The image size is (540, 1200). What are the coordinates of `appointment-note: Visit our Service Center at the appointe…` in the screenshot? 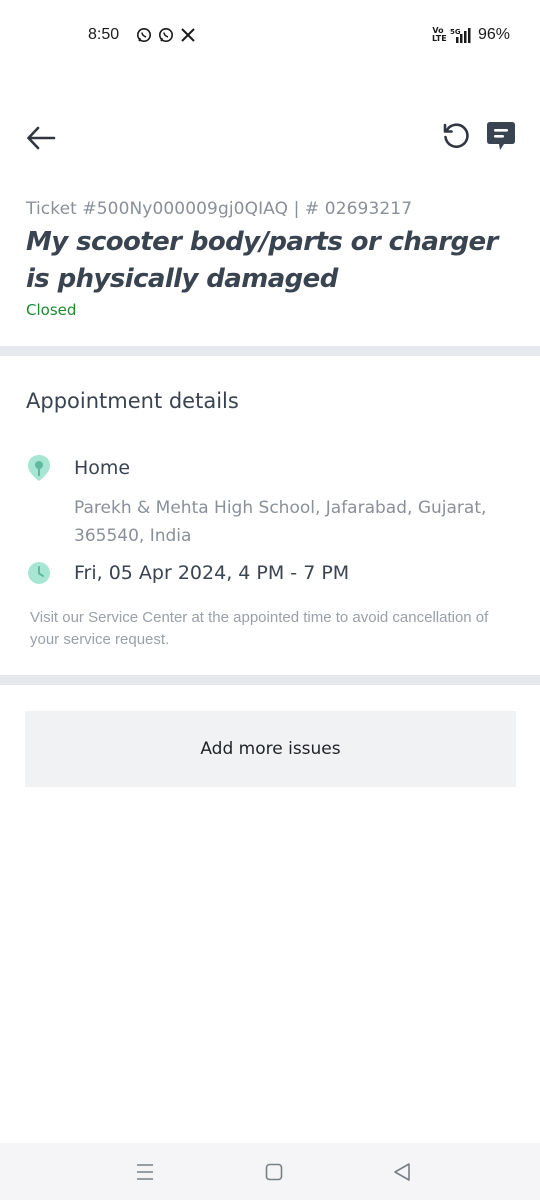 It's located at (259, 628).